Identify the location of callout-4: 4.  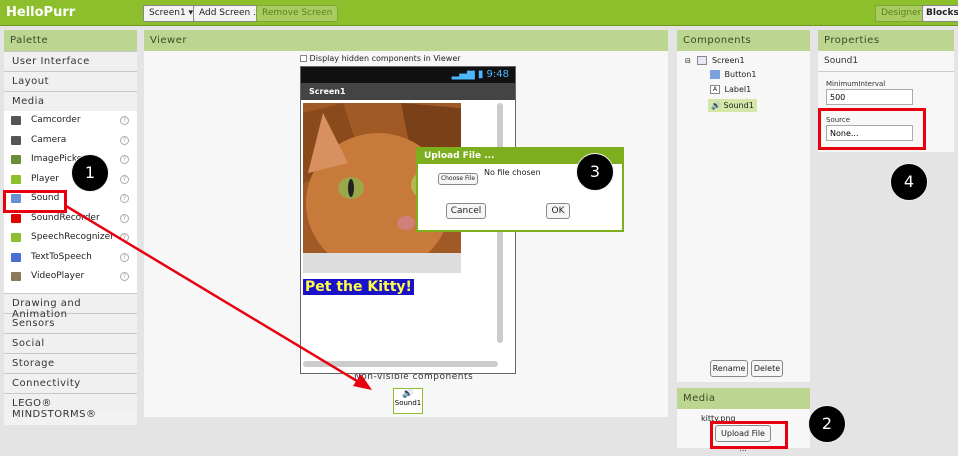
(909, 182).